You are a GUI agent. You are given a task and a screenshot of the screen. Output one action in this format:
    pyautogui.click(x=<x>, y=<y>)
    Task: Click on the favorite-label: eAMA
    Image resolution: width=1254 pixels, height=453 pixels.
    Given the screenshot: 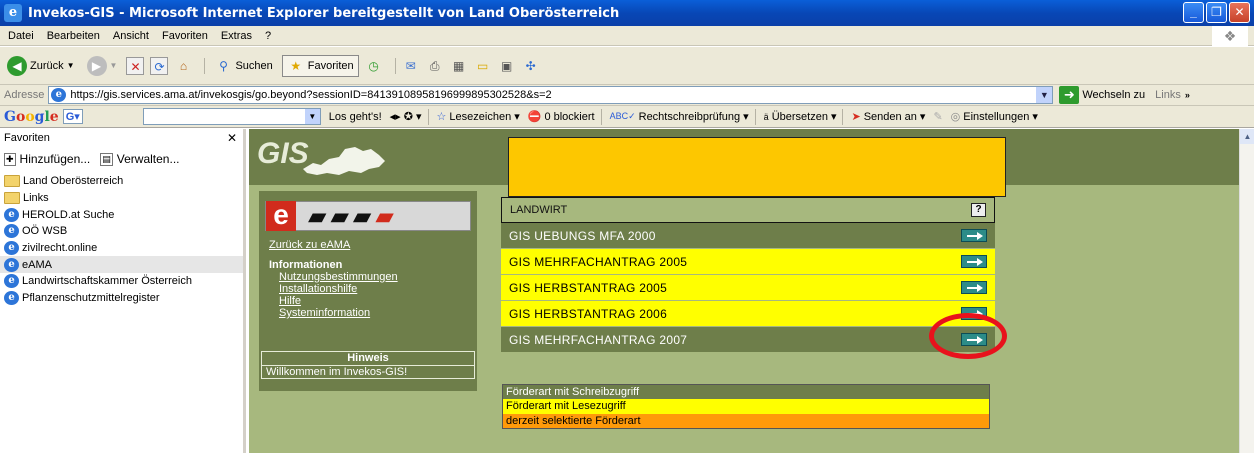 What is the action you would take?
    pyautogui.click(x=37, y=264)
    